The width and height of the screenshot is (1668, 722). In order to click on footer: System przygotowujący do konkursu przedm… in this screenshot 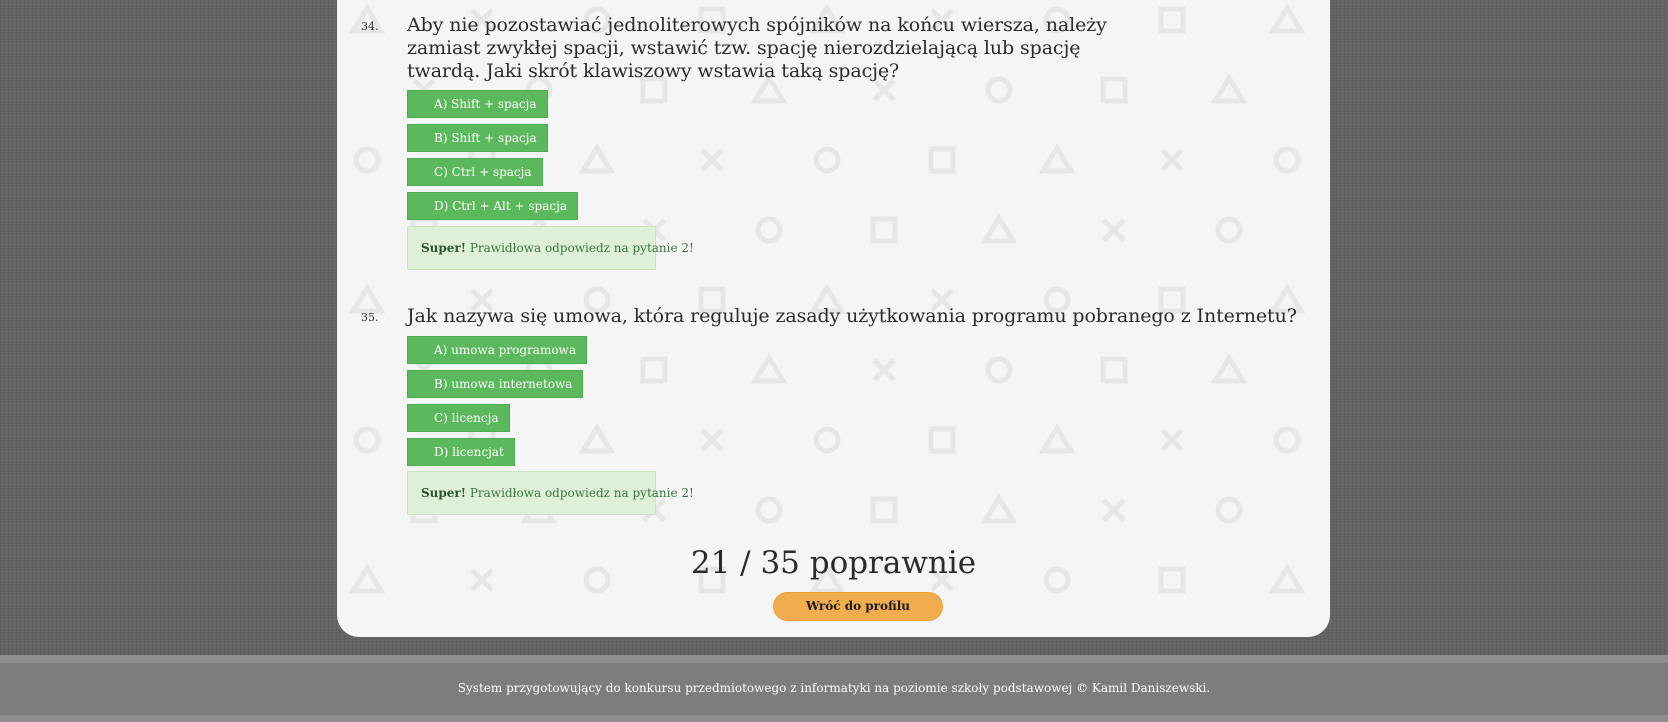, I will do `click(834, 689)`.